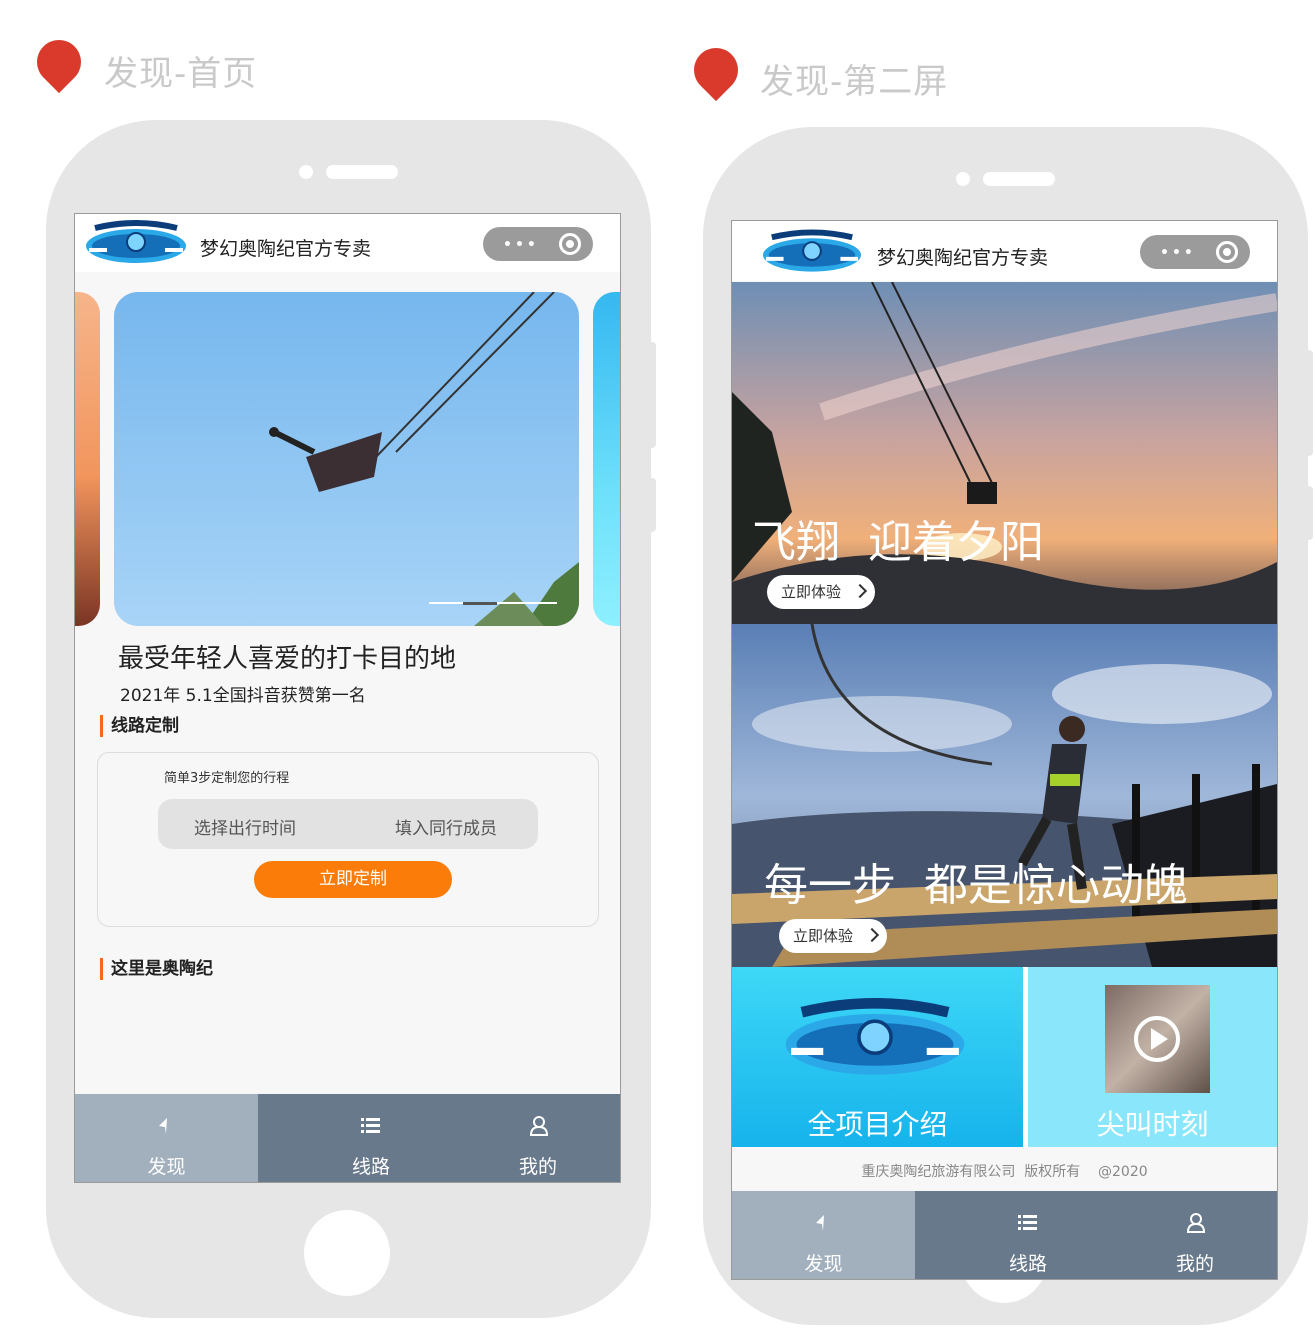 This screenshot has height=1329, width=1315. Describe the element at coordinates (1004, 795) in the screenshot. I see `plank-bridge-card` at that location.